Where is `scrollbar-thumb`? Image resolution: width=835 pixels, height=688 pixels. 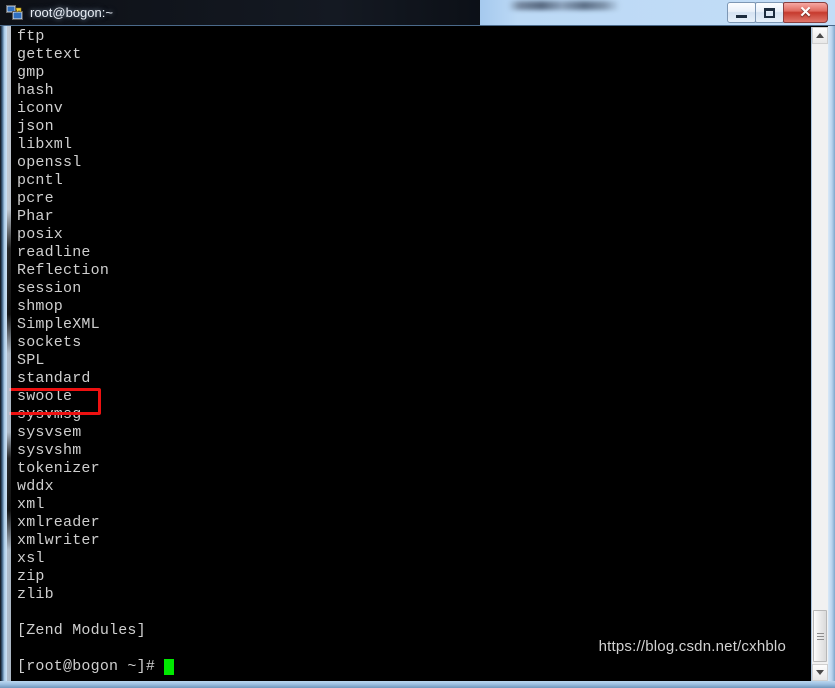
scrollbar-thumb is located at coordinates (820, 636).